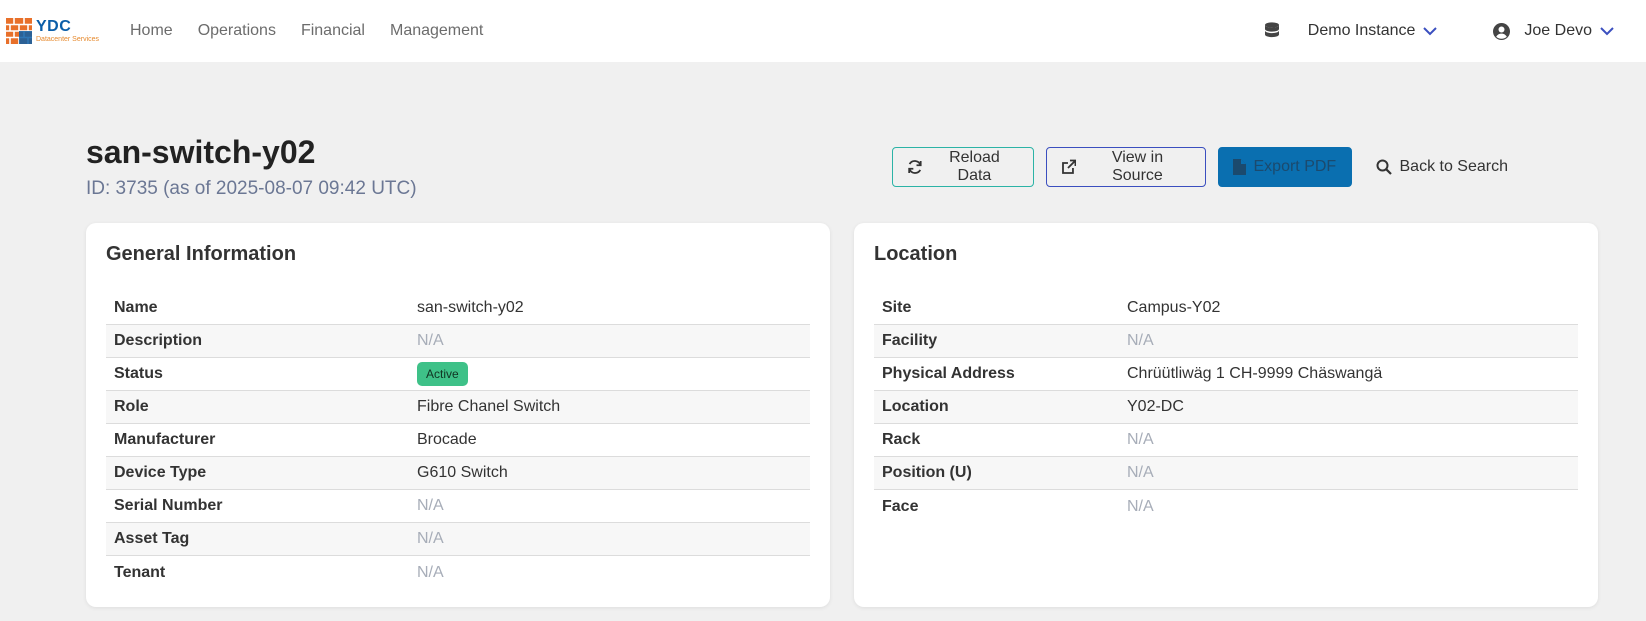  What do you see at coordinates (168, 505) in the screenshot?
I see `field-label: Serial Number` at bounding box center [168, 505].